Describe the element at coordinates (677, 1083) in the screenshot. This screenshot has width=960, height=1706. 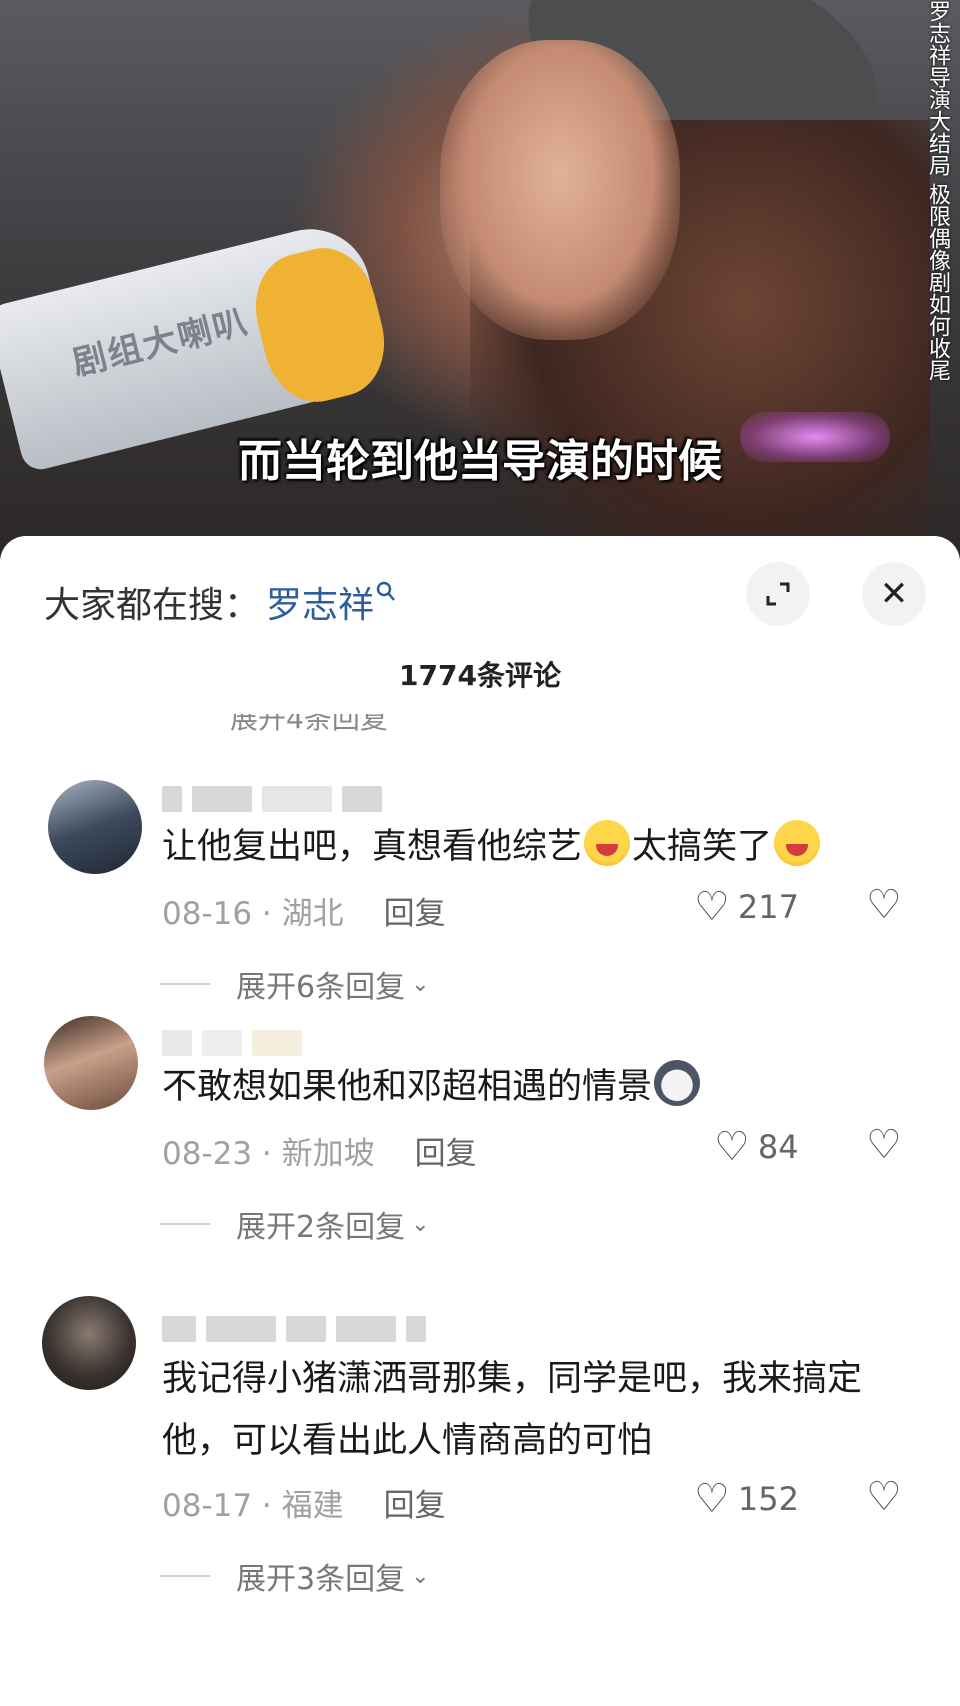
I see `husky-dog-emoji-icon` at that location.